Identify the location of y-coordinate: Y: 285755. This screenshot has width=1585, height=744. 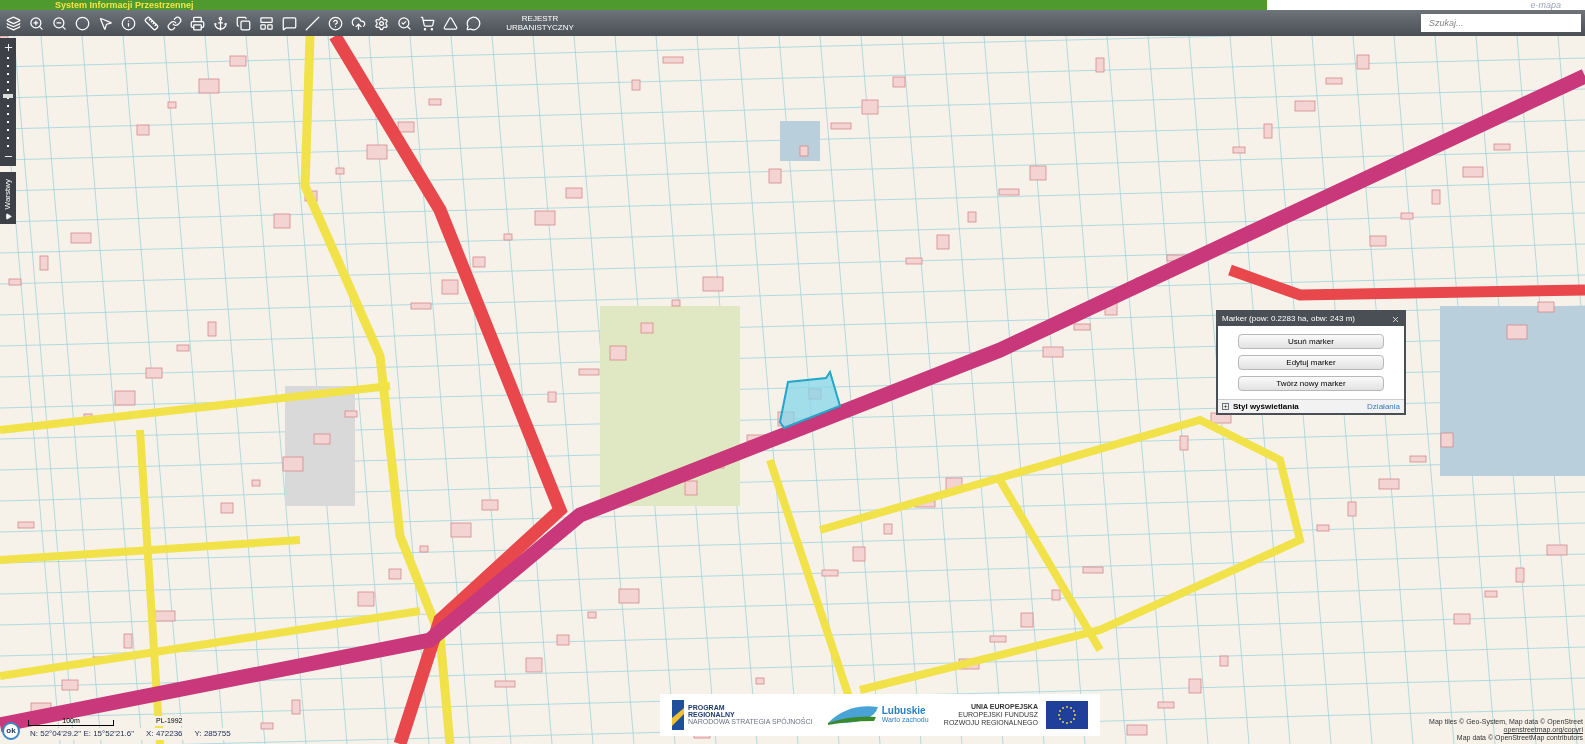
(212, 734).